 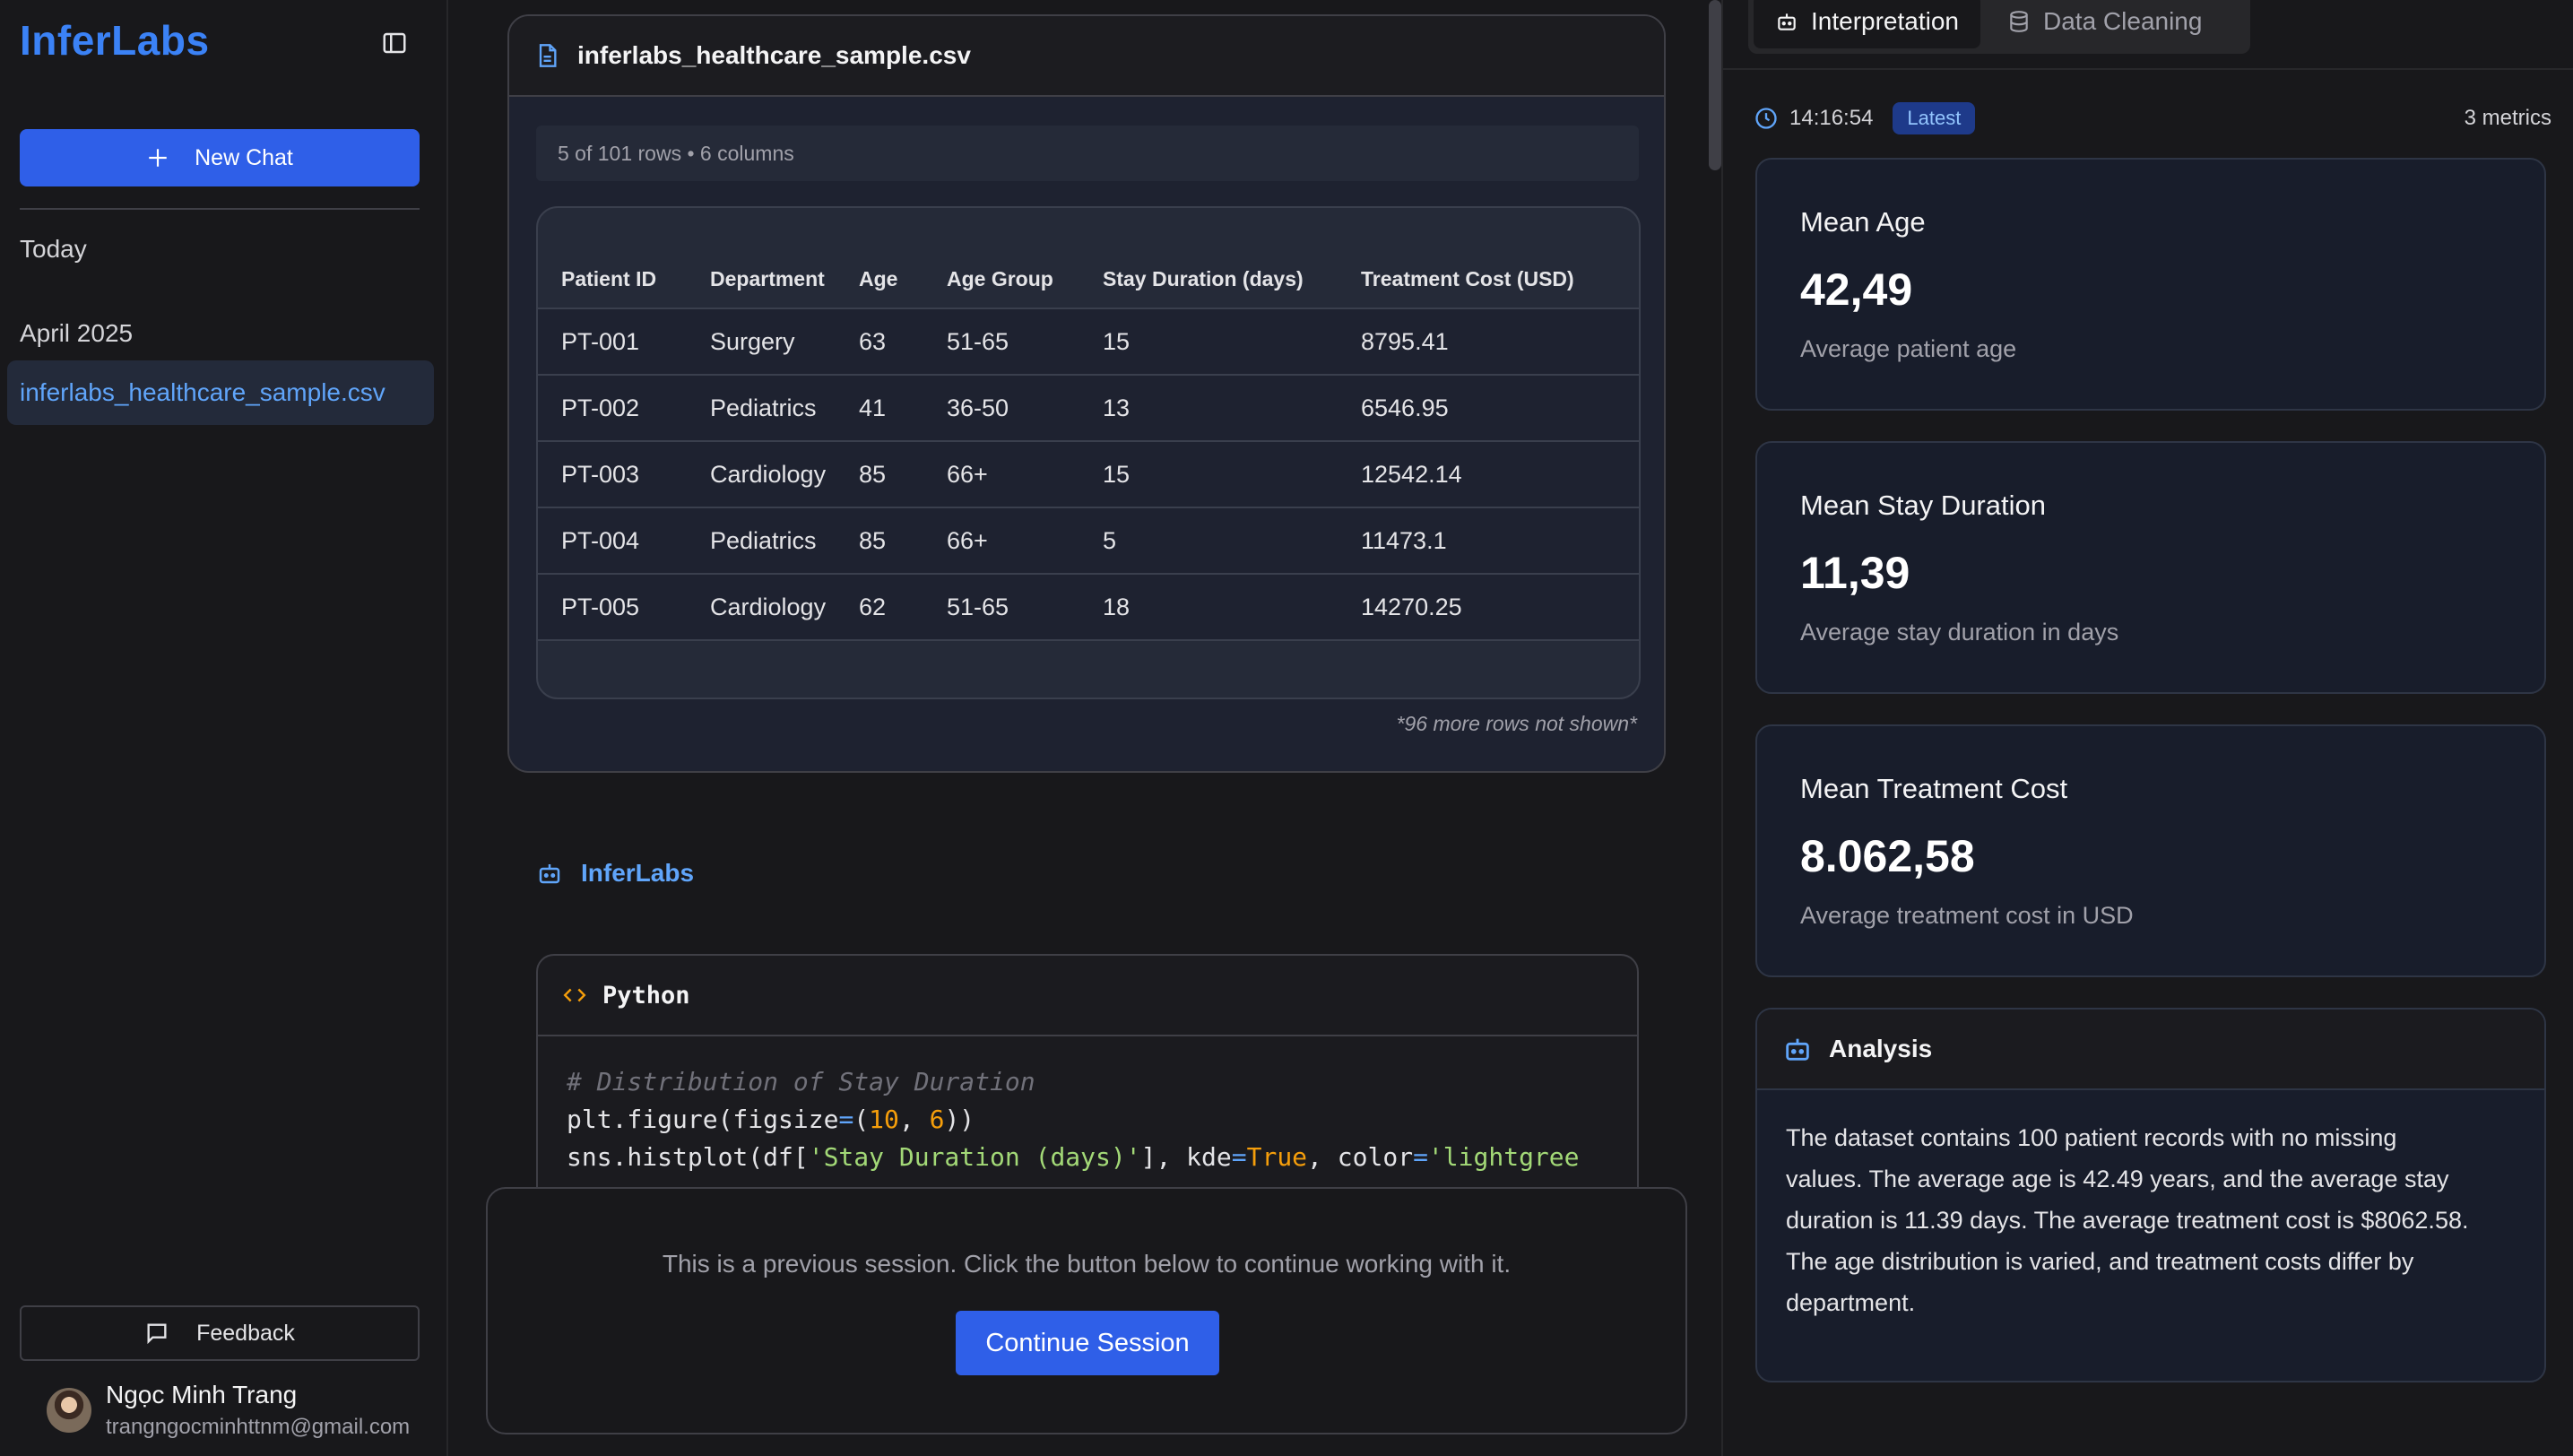 What do you see at coordinates (2148, 69) in the screenshot?
I see `panel-divider` at bounding box center [2148, 69].